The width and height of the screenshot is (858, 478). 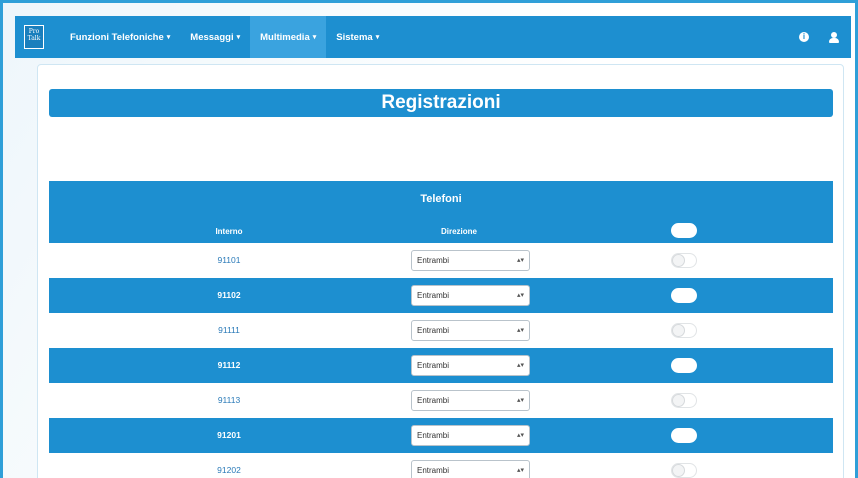 What do you see at coordinates (117, 37) in the screenshot?
I see `nav-label: Funzioni Telefoniche` at bounding box center [117, 37].